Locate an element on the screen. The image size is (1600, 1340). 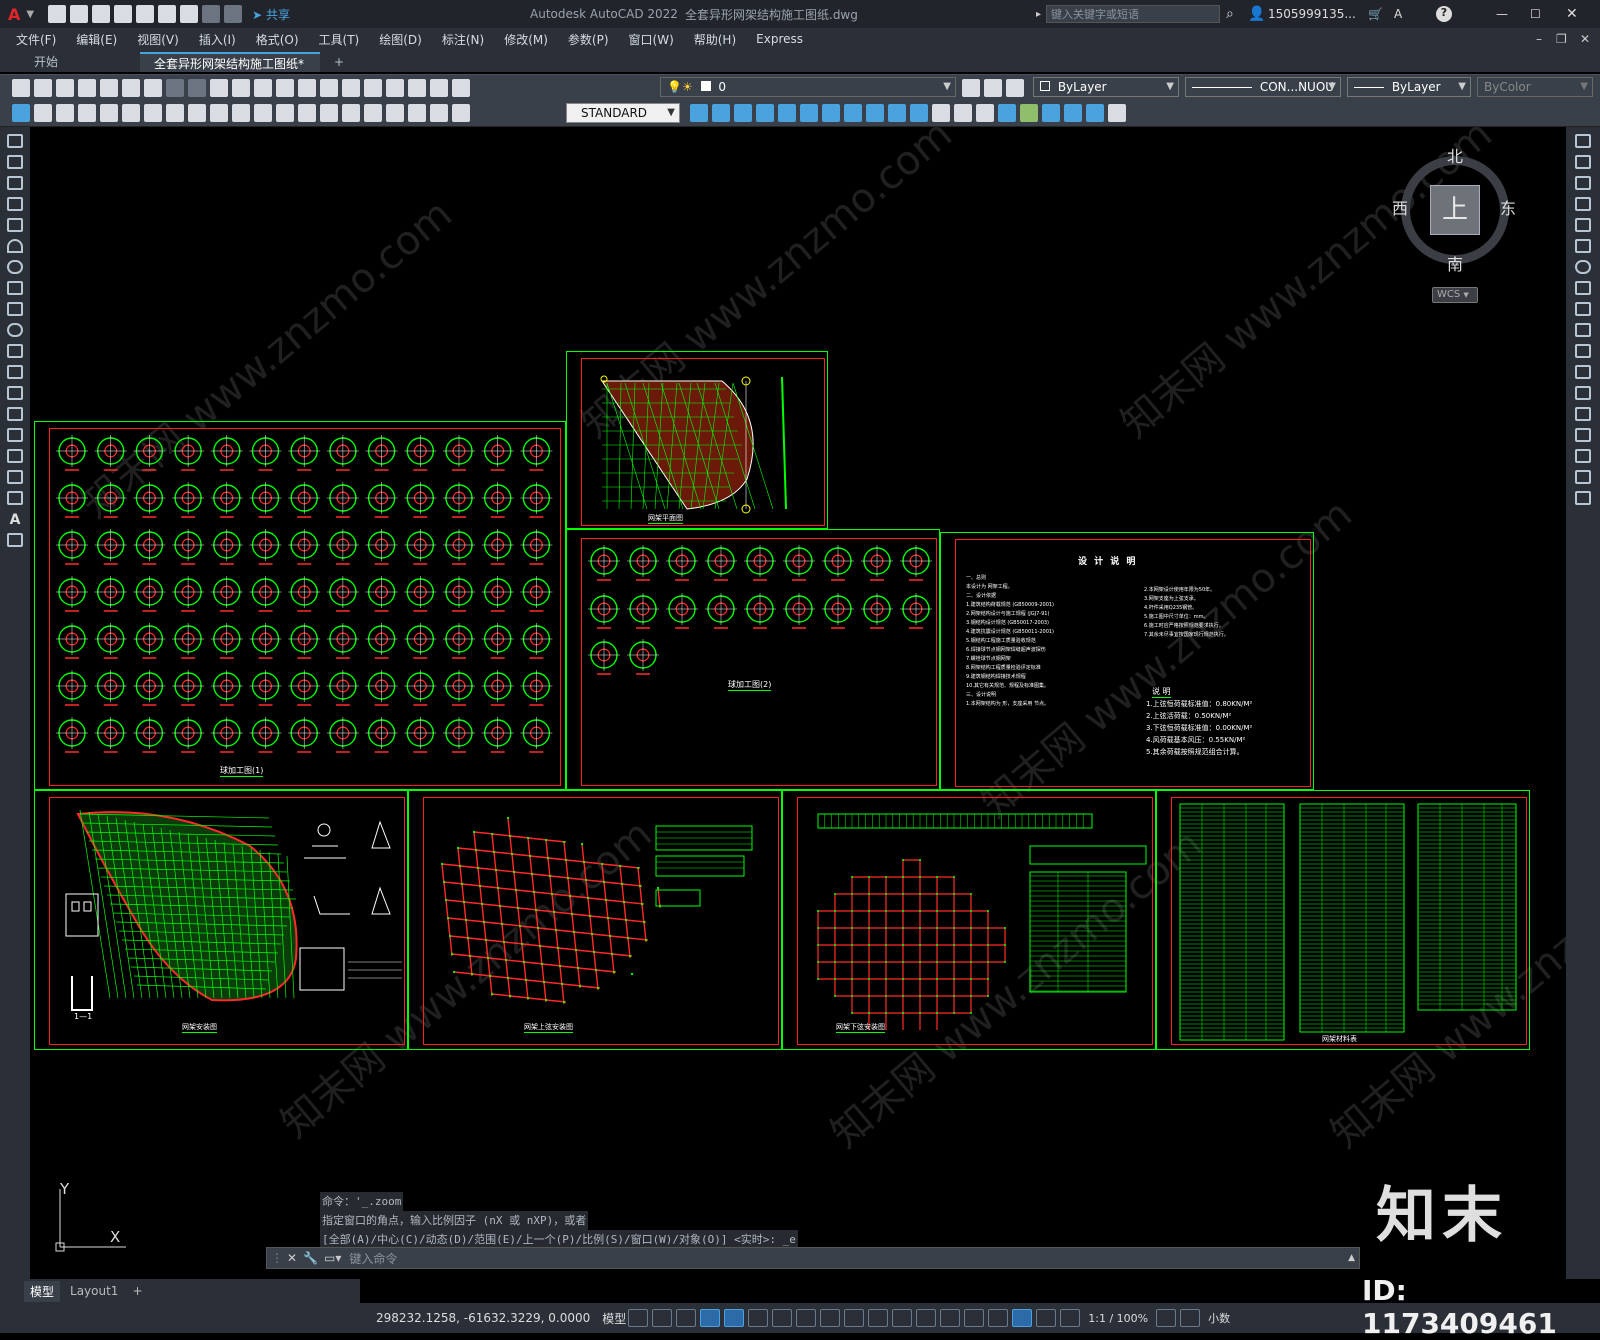
make-block-icon is located at coordinates (15, 393).